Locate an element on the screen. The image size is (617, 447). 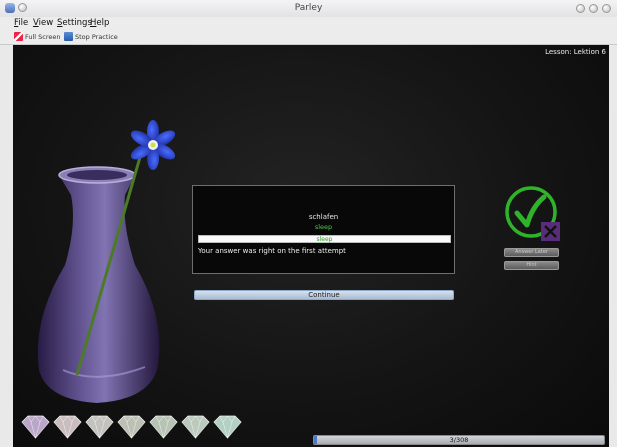
correct-answer: sleep is located at coordinates (323, 227).